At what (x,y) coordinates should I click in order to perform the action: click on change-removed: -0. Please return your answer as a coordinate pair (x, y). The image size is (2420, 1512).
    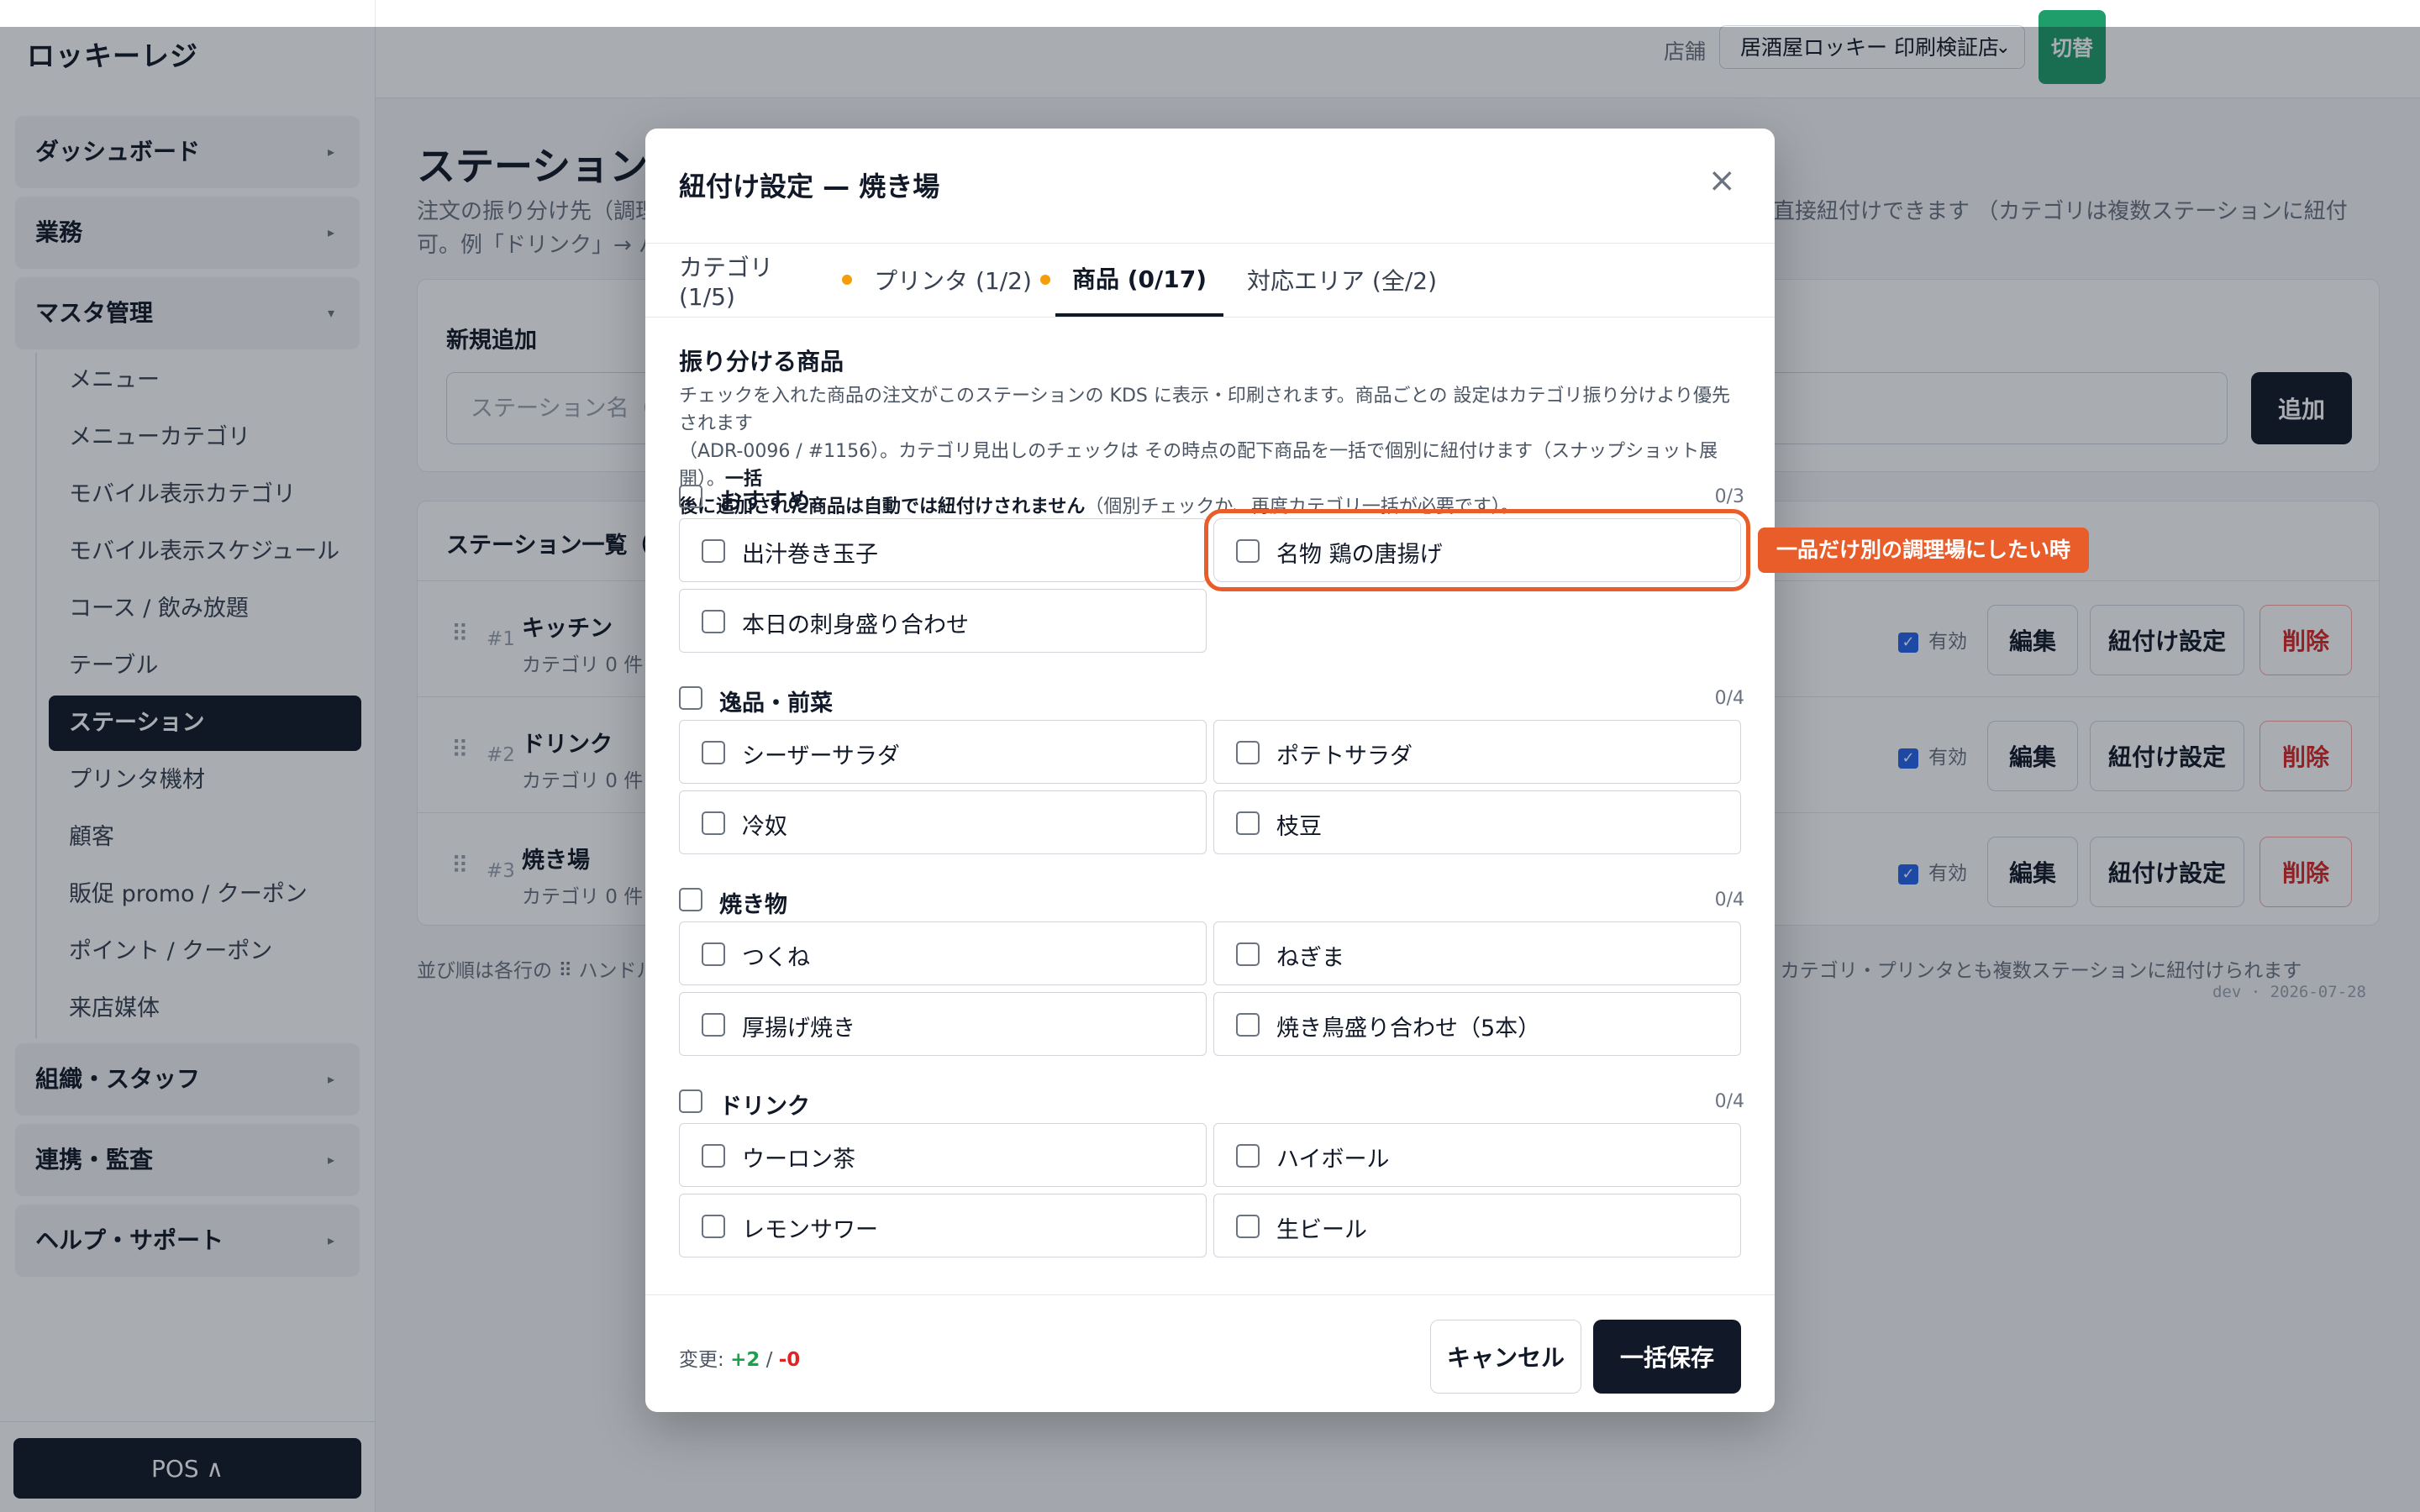
    Looking at the image, I should click on (789, 1360).